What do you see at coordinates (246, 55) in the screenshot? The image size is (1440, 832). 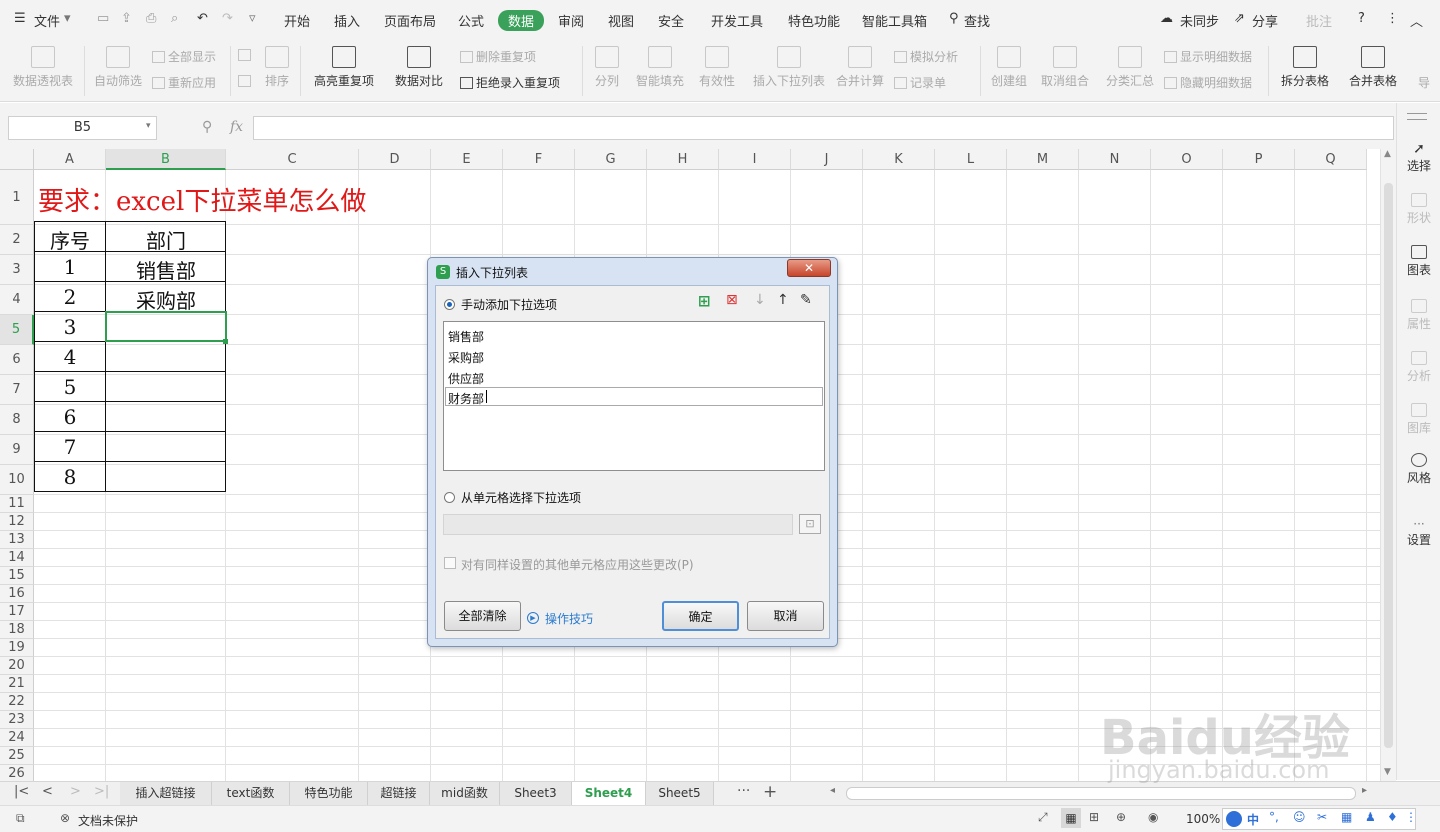 I see `sort-asc-icon` at bounding box center [246, 55].